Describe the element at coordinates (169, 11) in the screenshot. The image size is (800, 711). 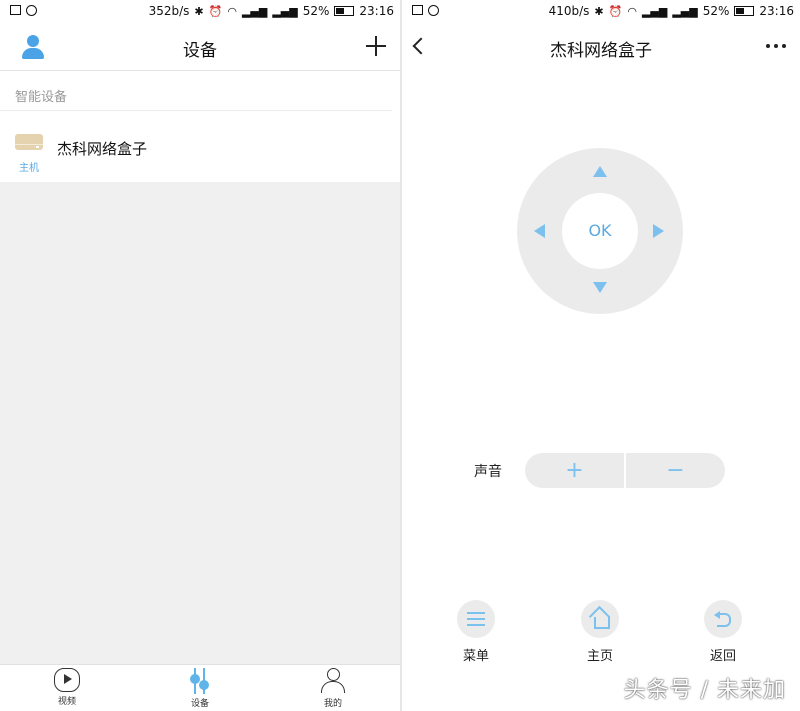
I see `network-speed: 352b/s` at that location.